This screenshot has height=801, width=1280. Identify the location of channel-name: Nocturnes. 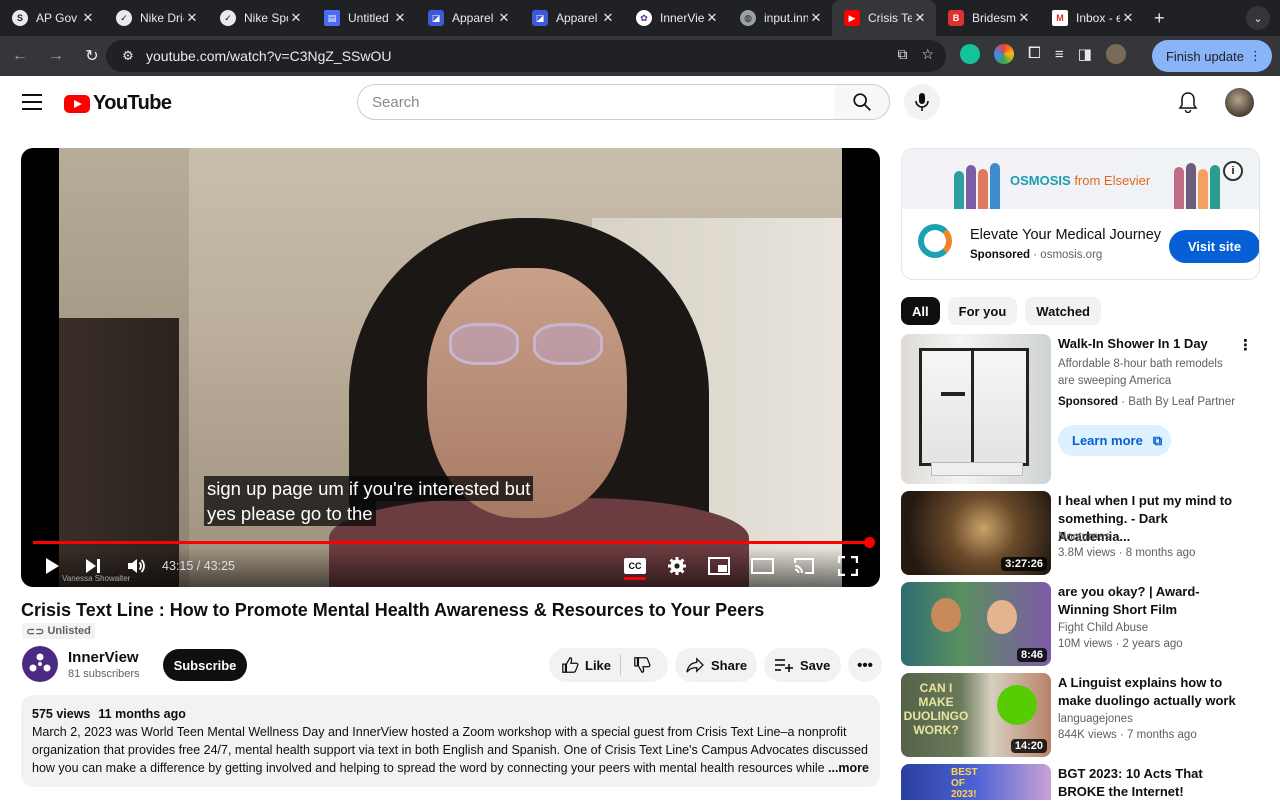
(1084, 537).